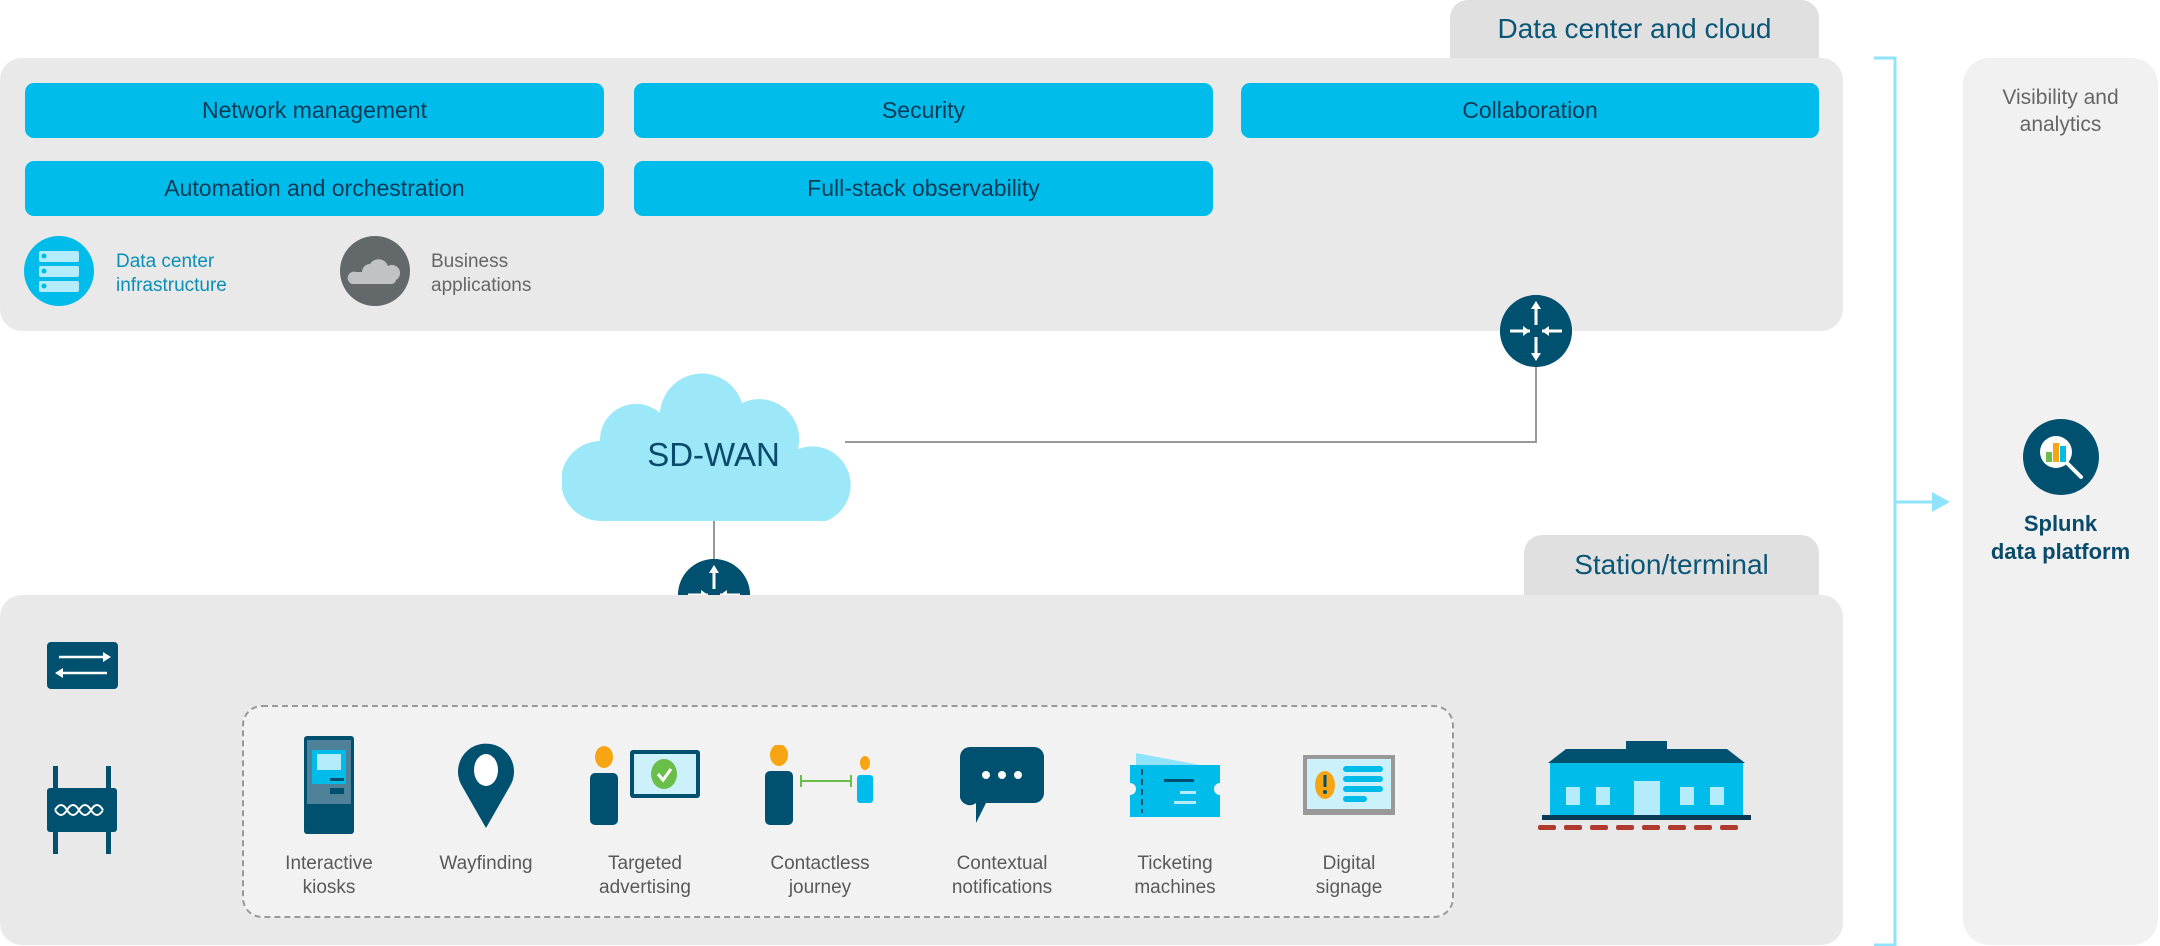 The height and width of the screenshot is (946, 2160). What do you see at coordinates (1349, 887) in the screenshot?
I see `item-label: signage` at bounding box center [1349, 887].